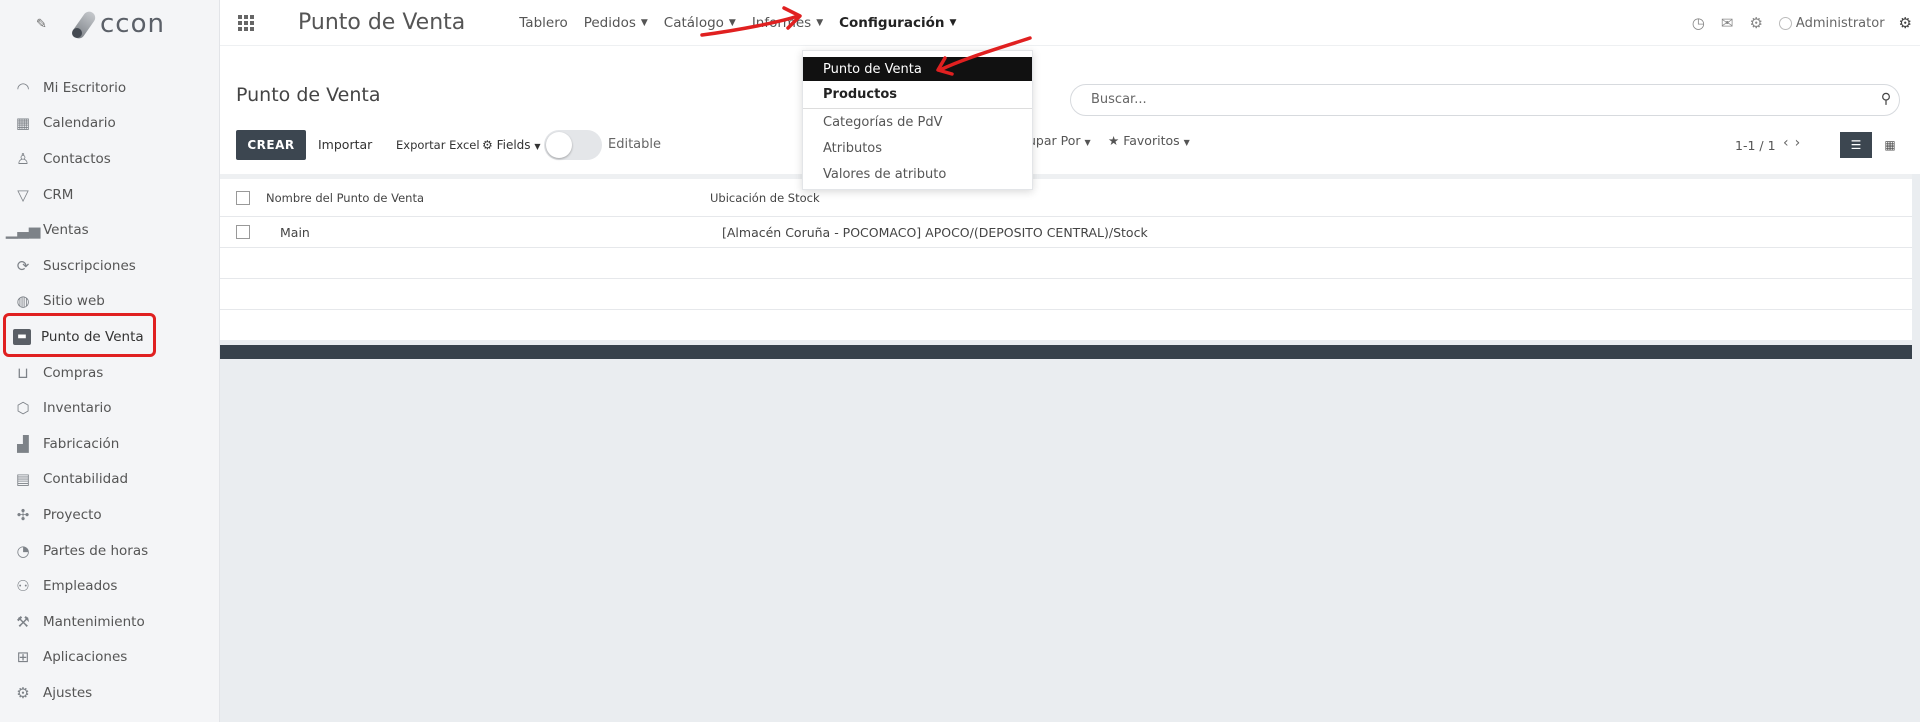  I want to click on chat-icon: ✉, so click(1727, 23).